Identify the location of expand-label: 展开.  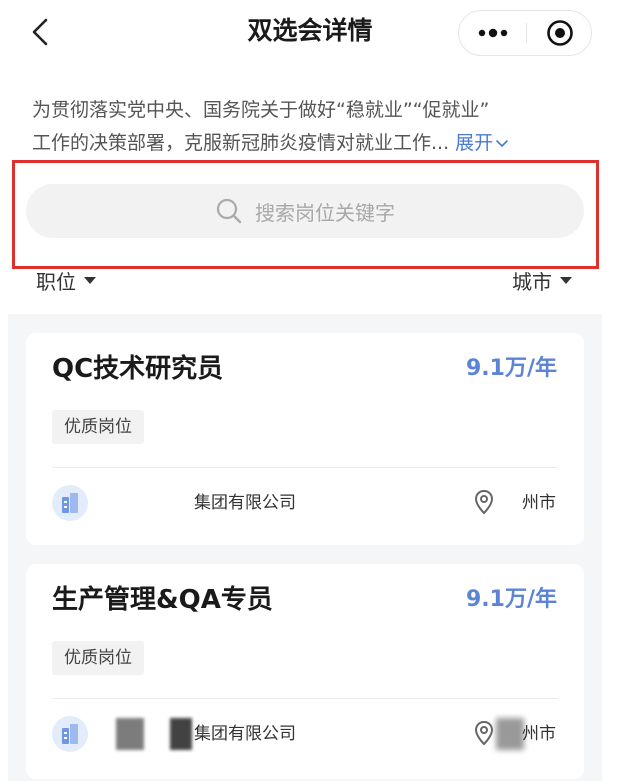
(474, 143).